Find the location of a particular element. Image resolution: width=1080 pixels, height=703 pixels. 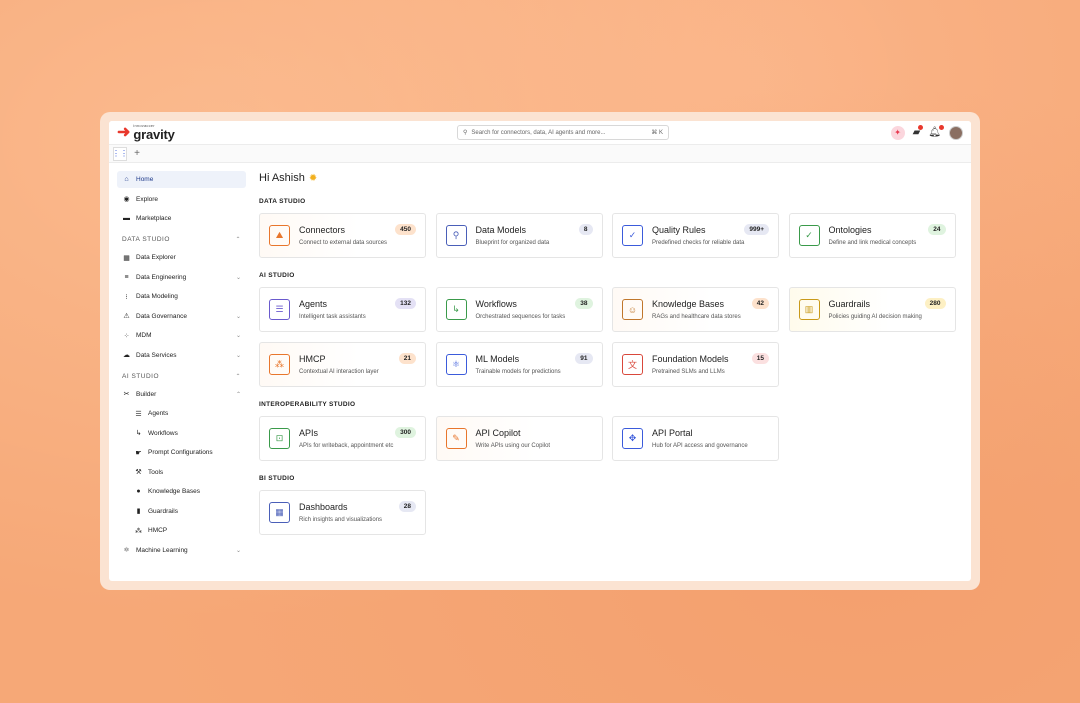

sidebar-item-data-governance: ⚠ Data Governance ⌄ is located at coordinates (181, 316).